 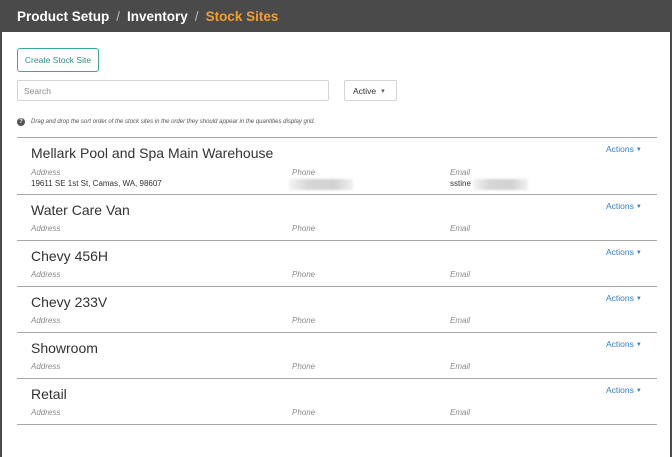 What do you see at coordinates (337, 356) in the screenshot?
I see `stock-site-row: Showroom Actions ▼ Address Phone Email` at bounding box center [337, 356].